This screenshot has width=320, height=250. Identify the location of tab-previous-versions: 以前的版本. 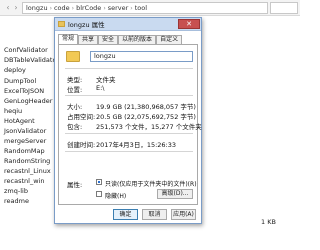
(137, 39).